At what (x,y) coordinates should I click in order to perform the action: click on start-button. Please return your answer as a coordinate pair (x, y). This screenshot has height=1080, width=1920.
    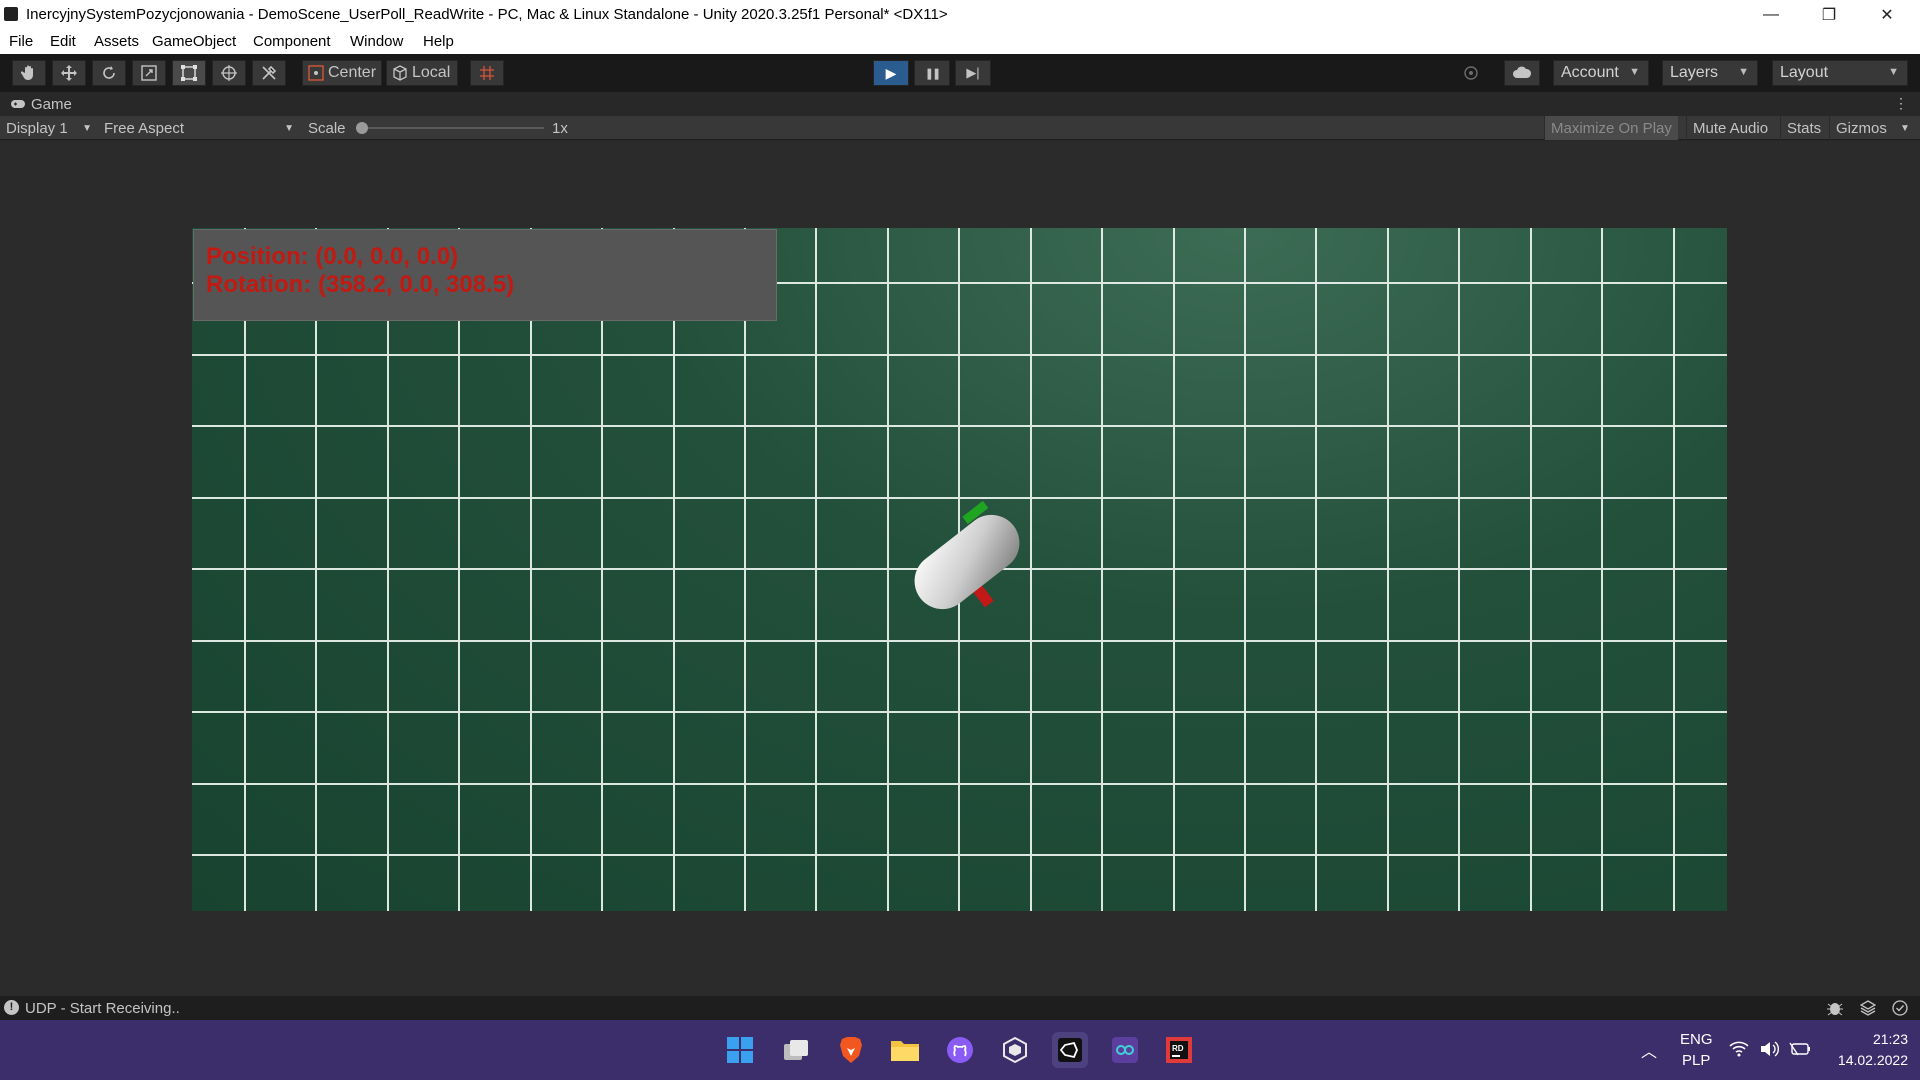
    Looking at the image, I should click on (740, 1050).